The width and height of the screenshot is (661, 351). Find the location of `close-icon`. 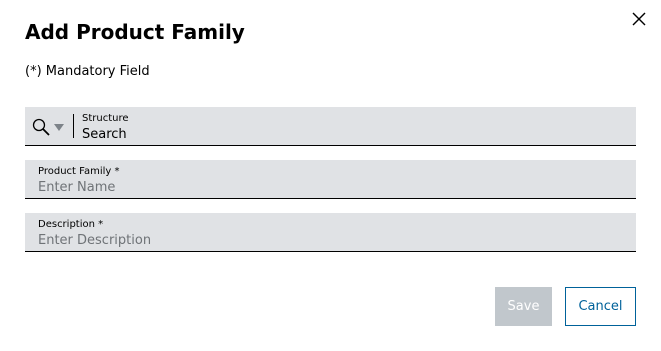

close-icon is located at coordinates (639, 19).